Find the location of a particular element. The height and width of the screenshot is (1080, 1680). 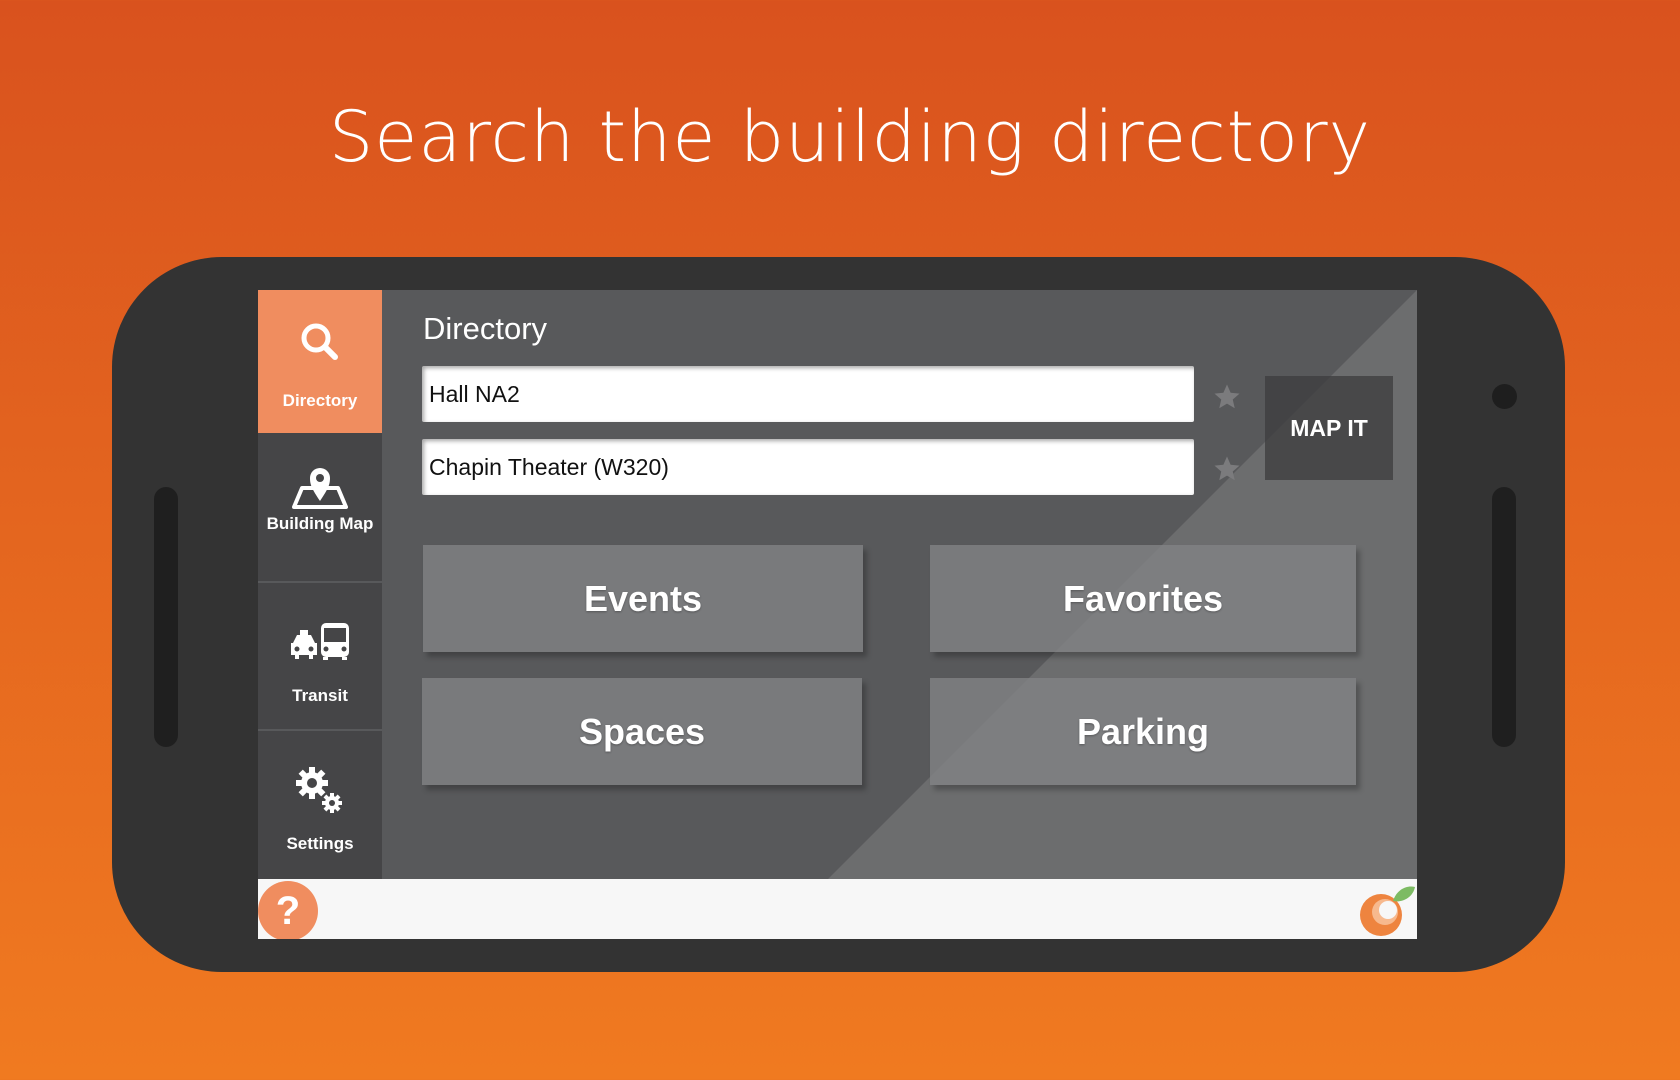

map-pin-icon is located at coordinates (320, 486).